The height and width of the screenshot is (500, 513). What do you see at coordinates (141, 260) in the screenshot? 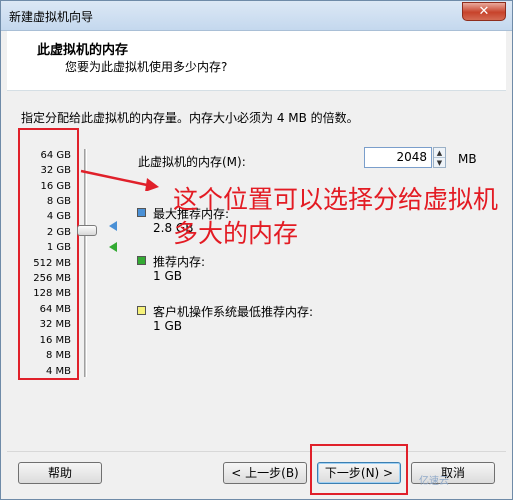
I see `green-square-icon` at bounding box center [141, 260].